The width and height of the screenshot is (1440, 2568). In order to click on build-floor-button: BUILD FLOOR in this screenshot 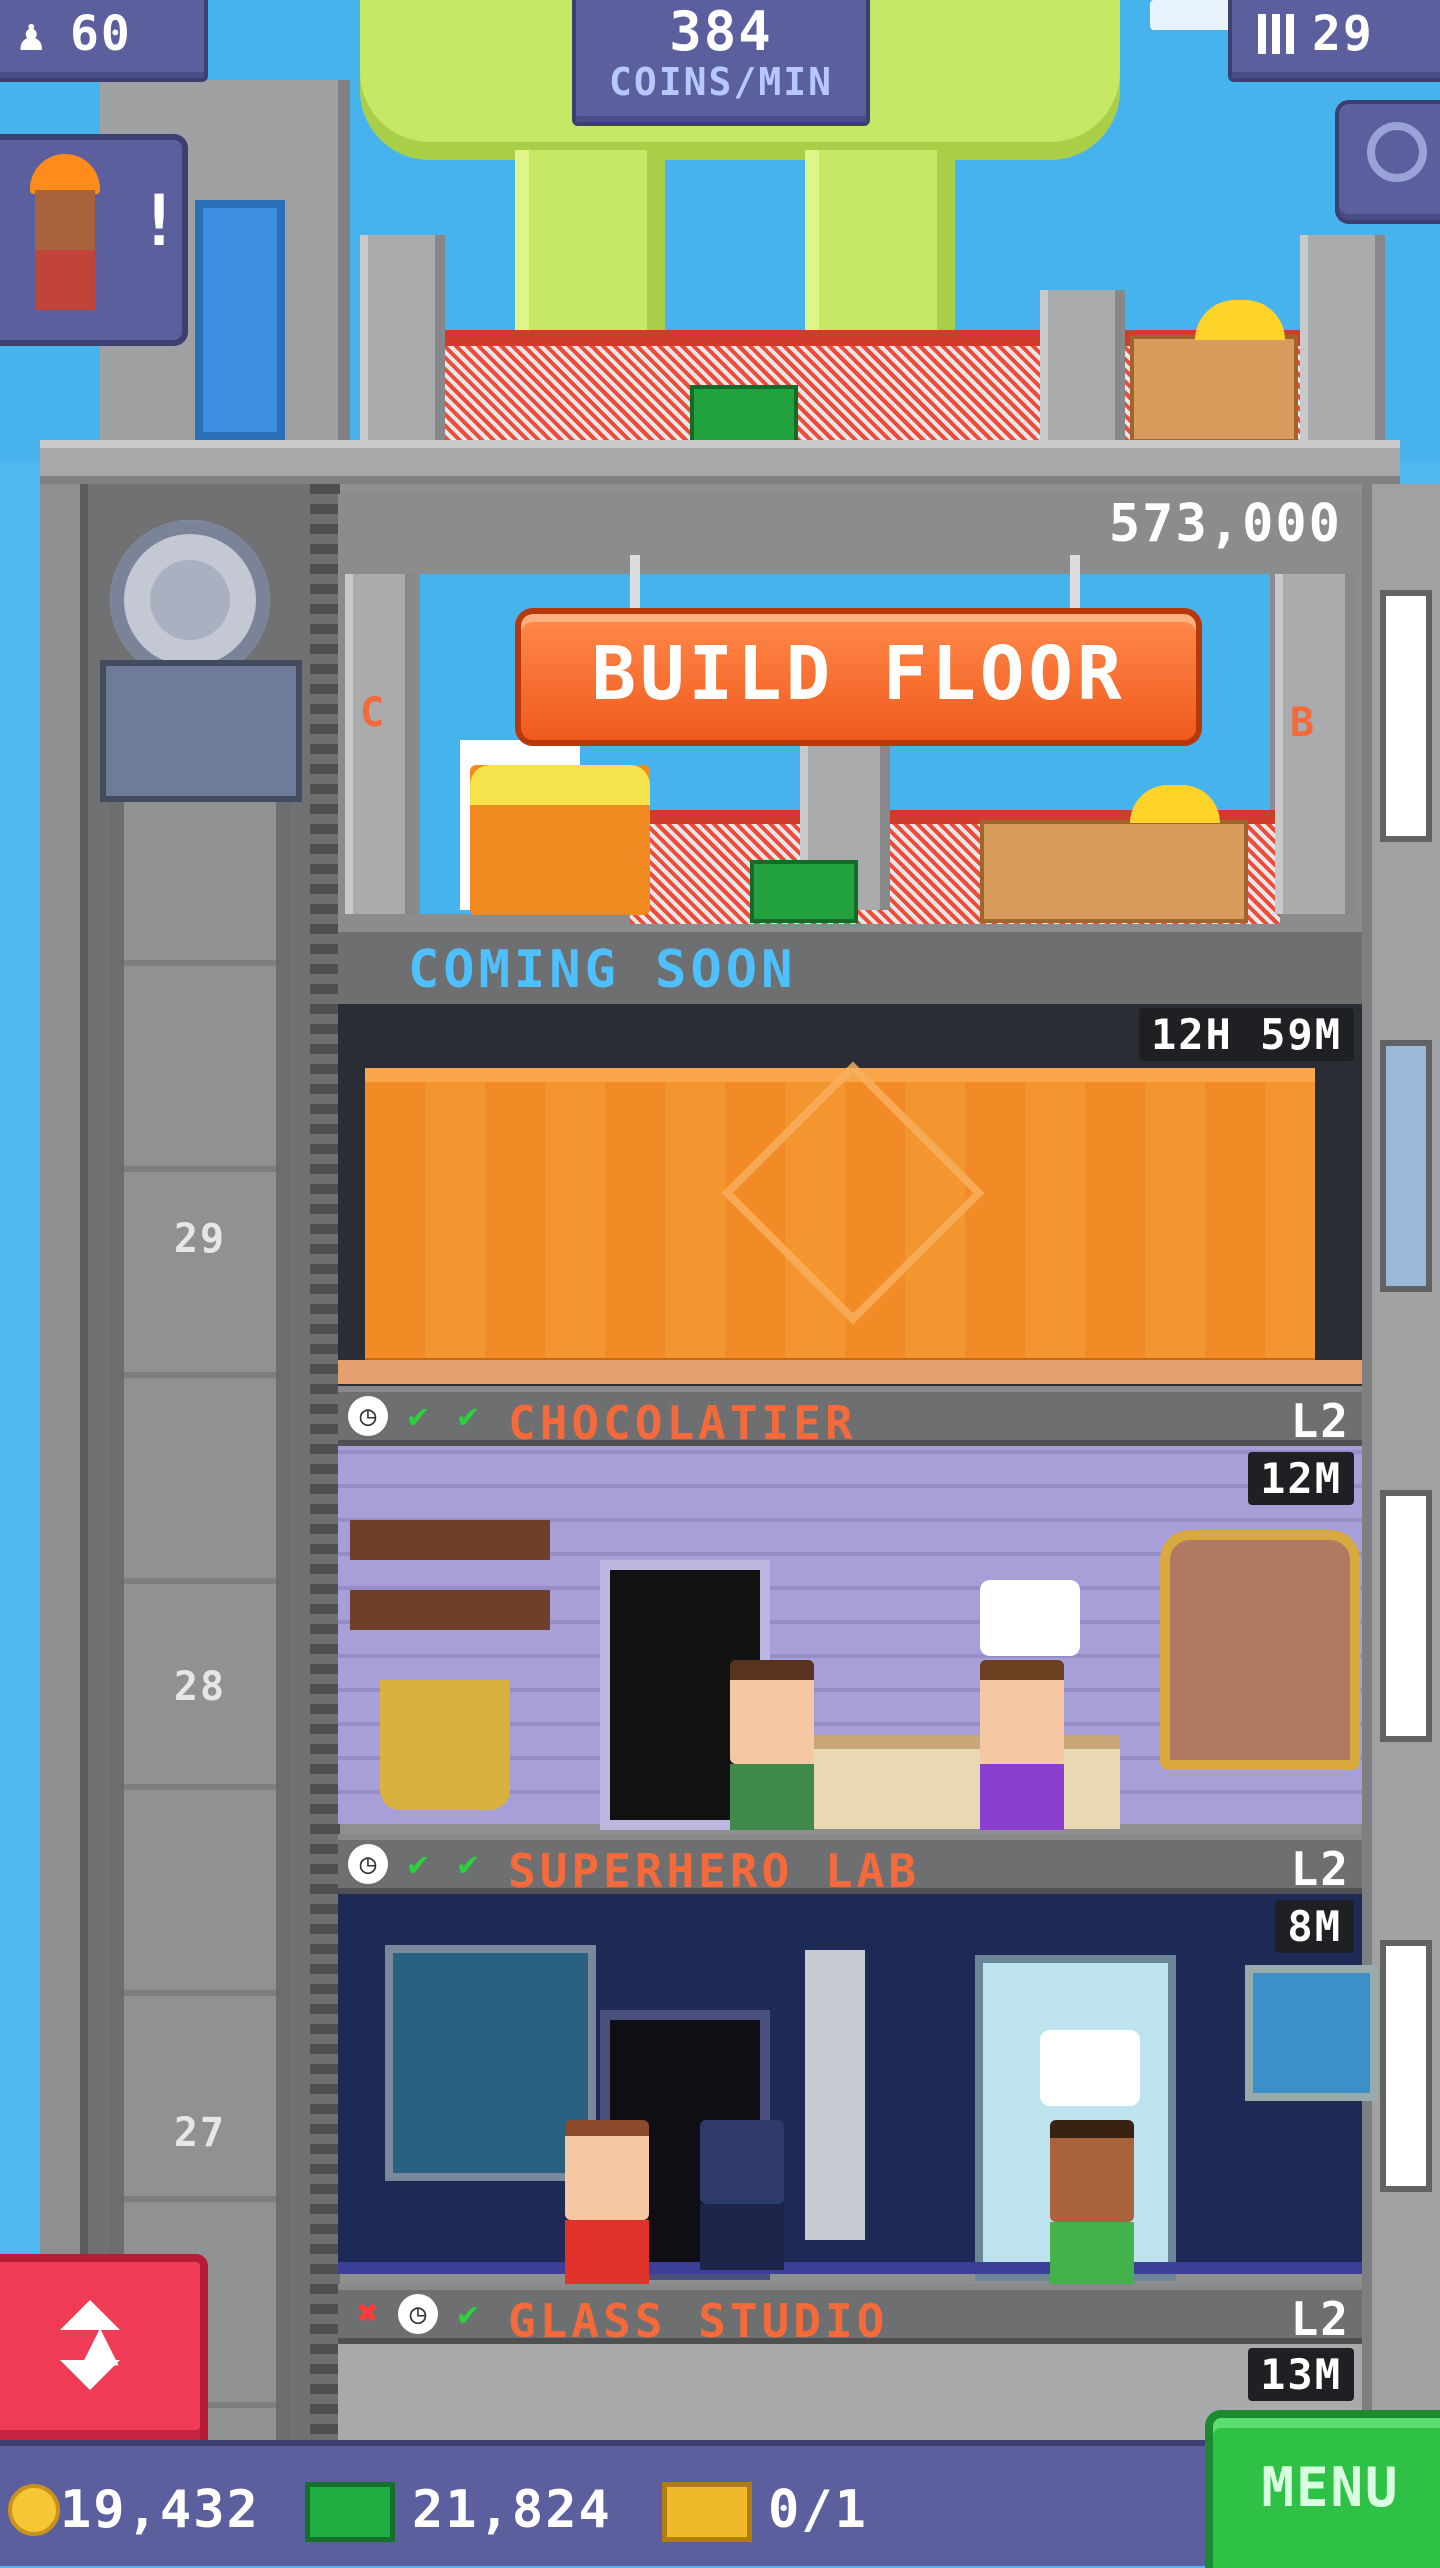, I will do `click(858, 677)`.